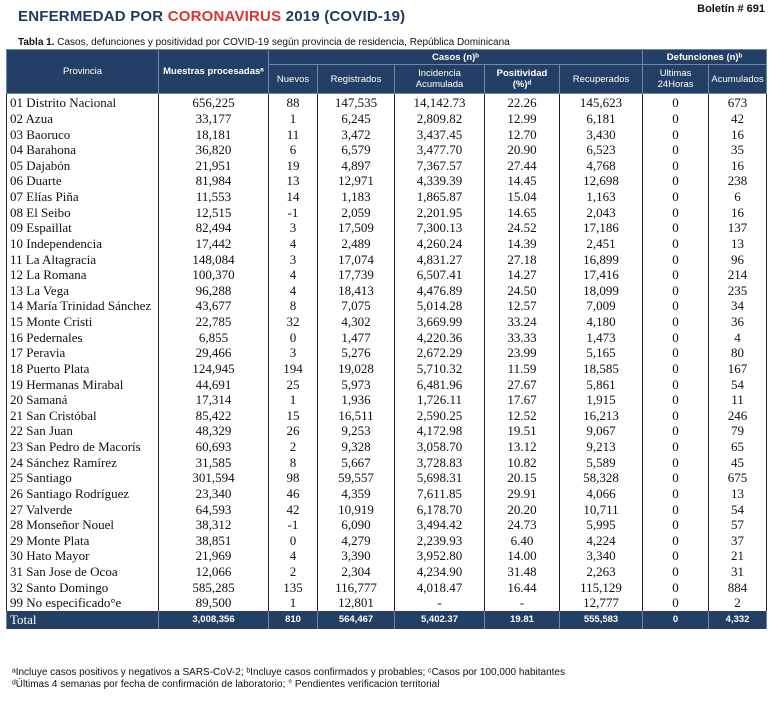  Describe the element at coordinates (293, 462) in the screenshot. I see `table-cell: 8` at that location.